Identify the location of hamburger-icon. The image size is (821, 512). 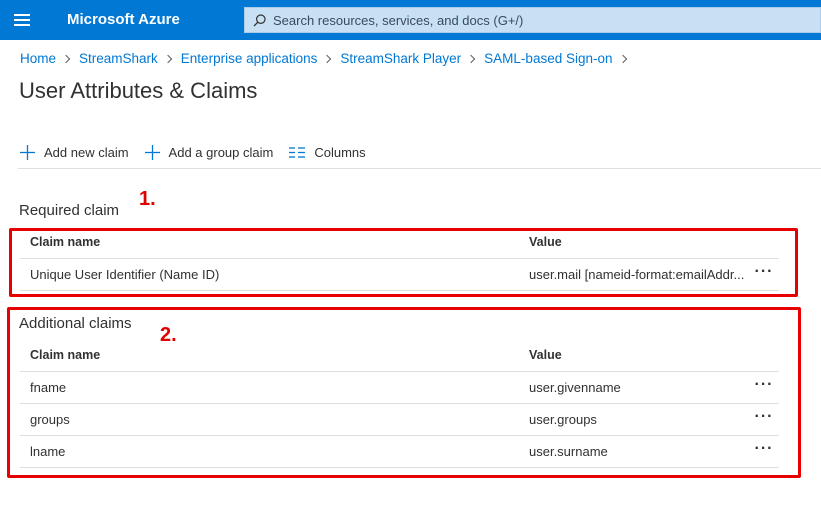
(22, 20).